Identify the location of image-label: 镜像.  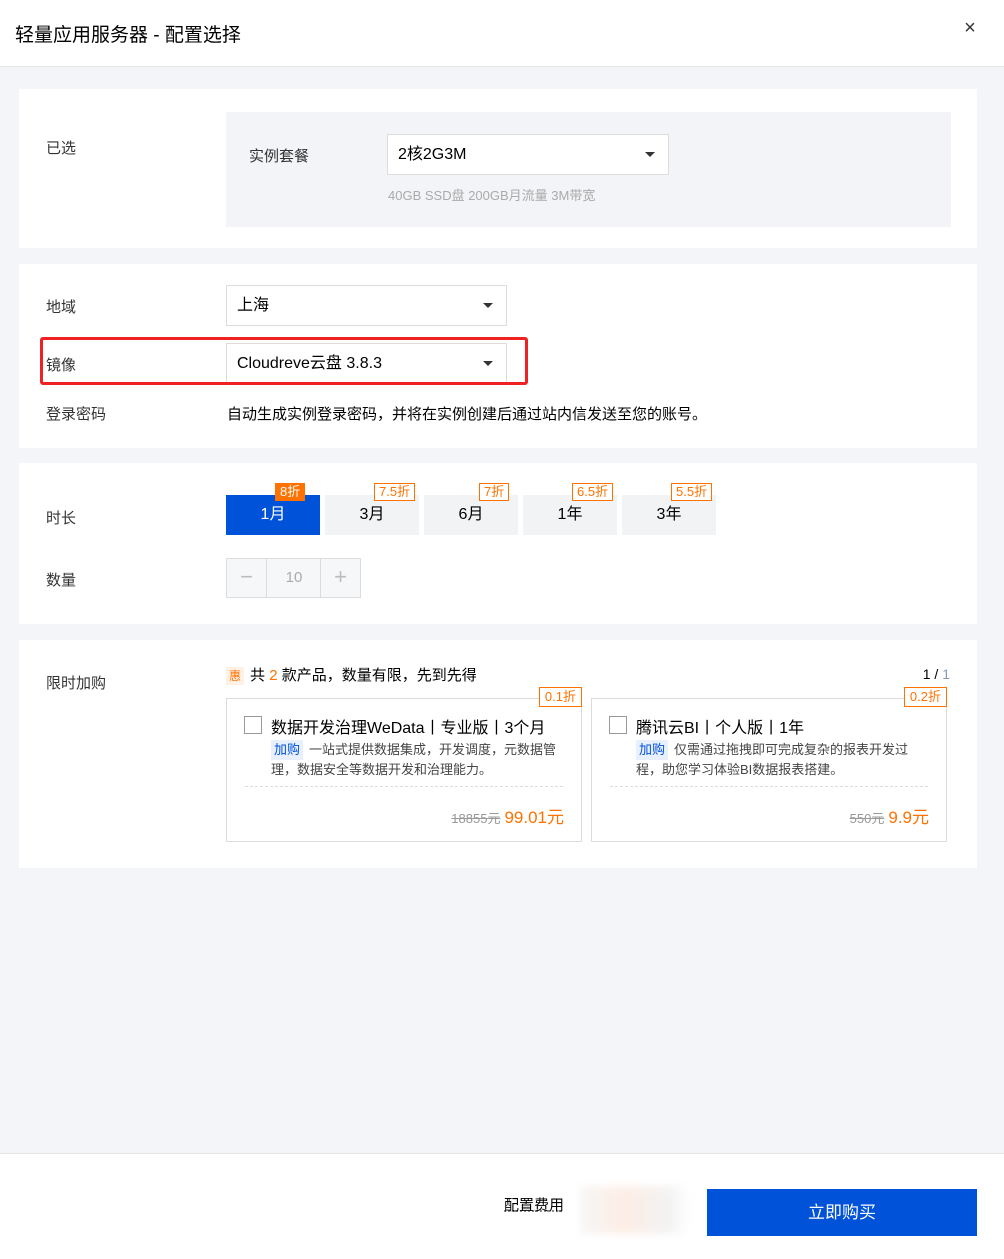
(61, 365).